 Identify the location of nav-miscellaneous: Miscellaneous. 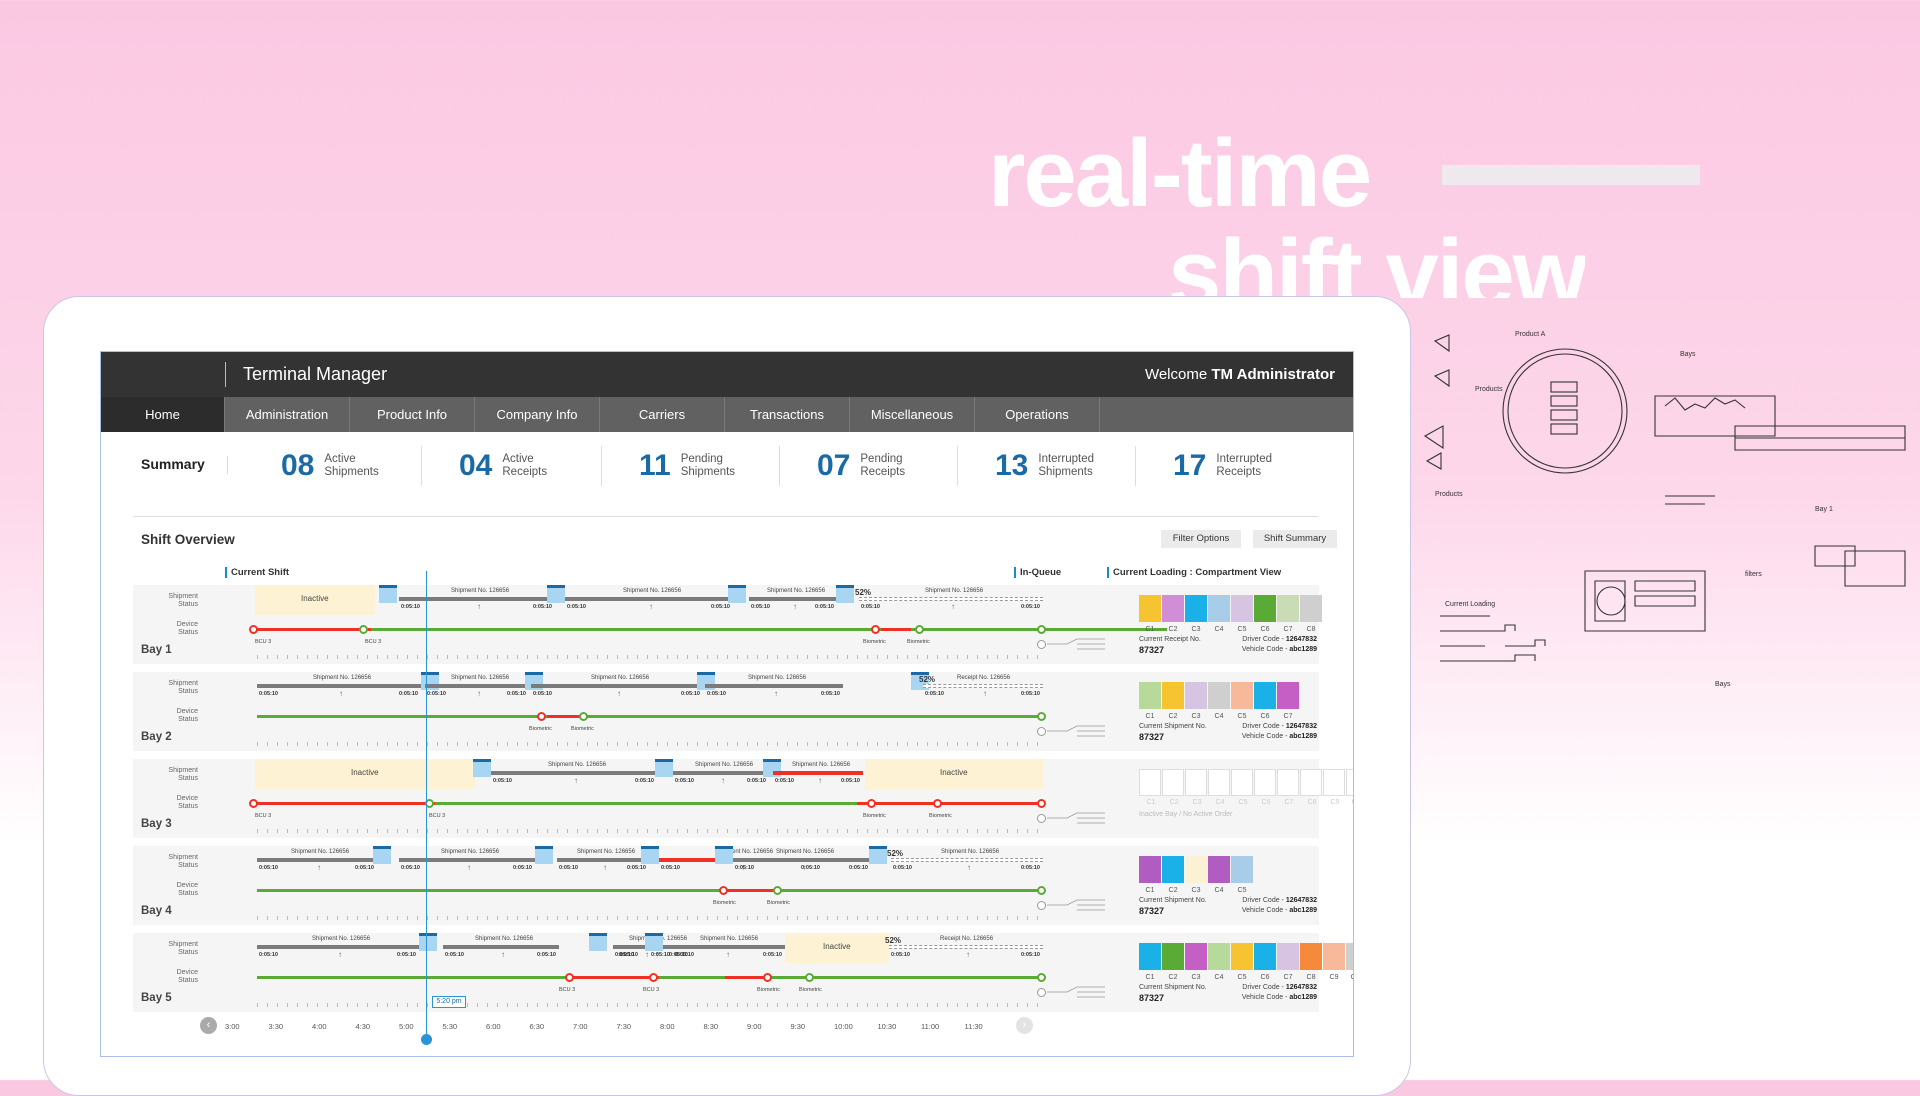
(912, 414).